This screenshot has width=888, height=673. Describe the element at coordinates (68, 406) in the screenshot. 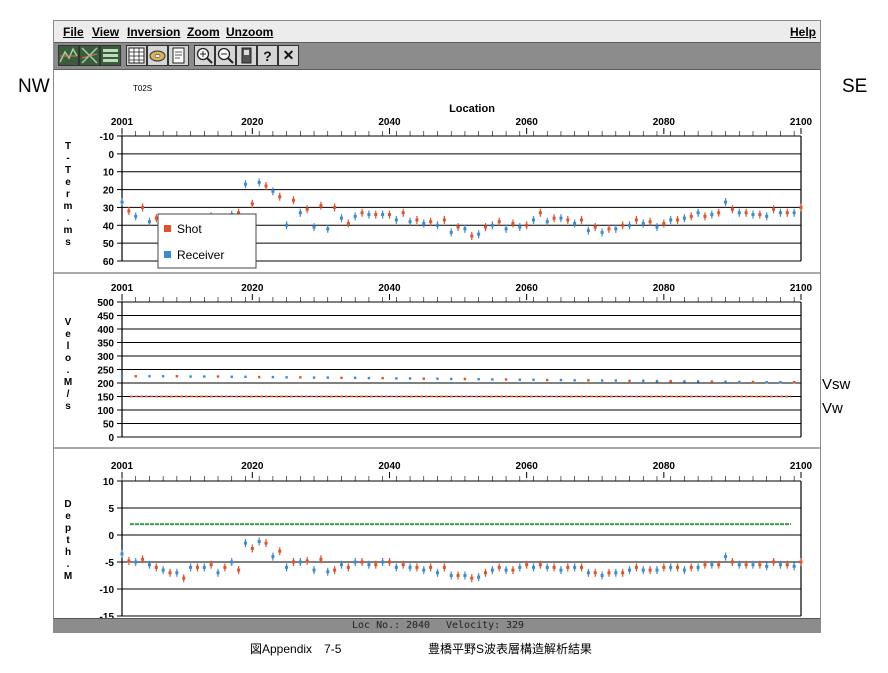

I see `y-axis-label-char: s` at that location.